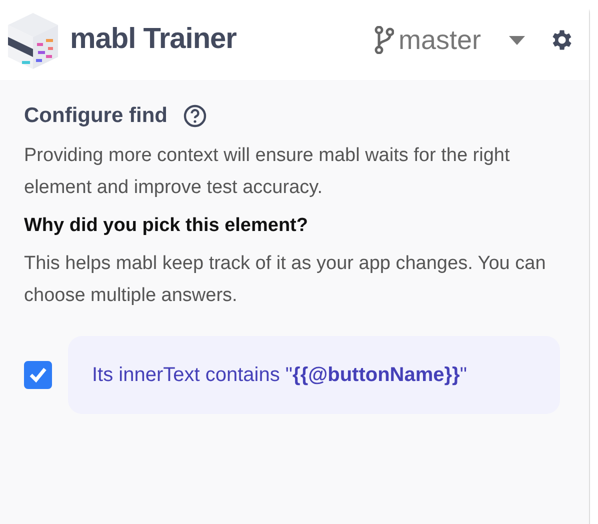  Describe the element at coordinates (314, 375) in the screenshot. I see `answer-option: Its innerText contains "{{@buttonName}}"` at that location.